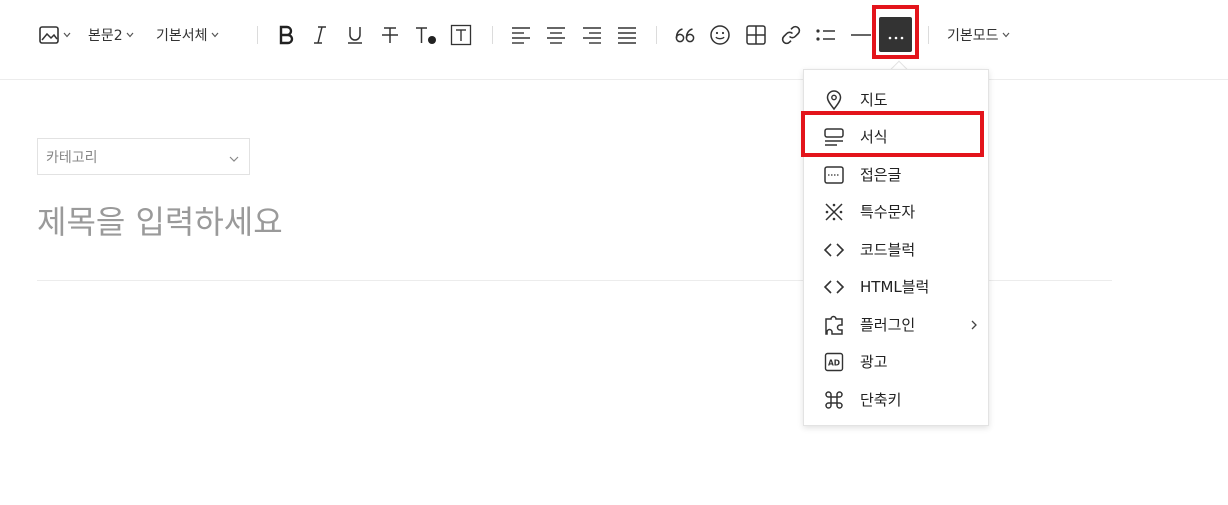  I want to click on link-button, so click(791, 35).